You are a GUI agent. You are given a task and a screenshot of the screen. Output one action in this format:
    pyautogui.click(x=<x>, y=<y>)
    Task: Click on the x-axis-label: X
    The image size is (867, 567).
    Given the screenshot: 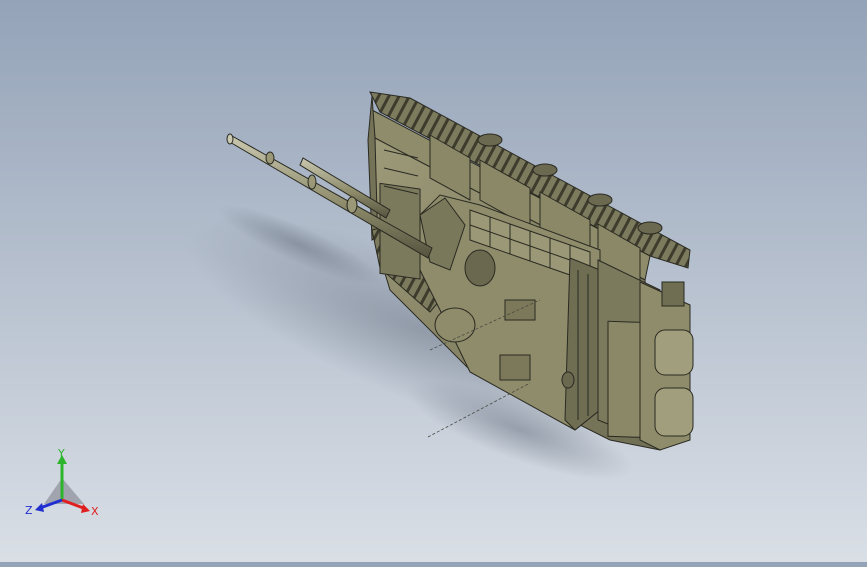 What is the action you would take?
    pyautogui.click(x=95, y=511)
    